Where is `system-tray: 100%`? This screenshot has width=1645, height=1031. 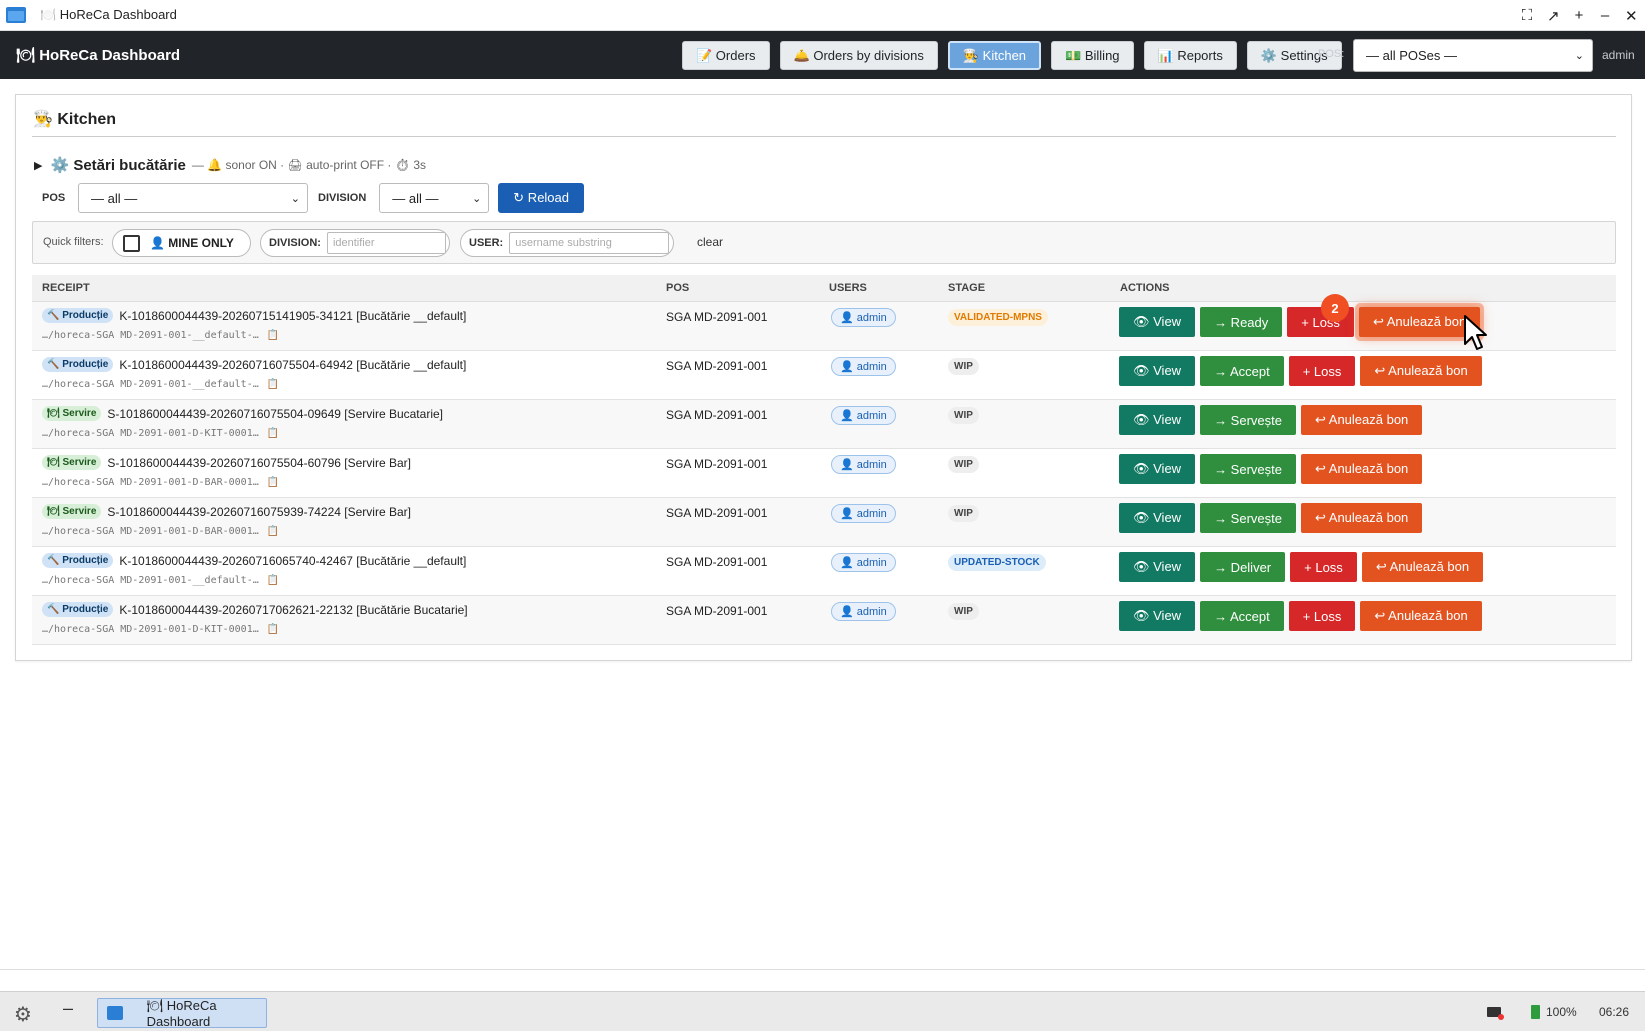
system-tray: 100% is located at coordinates (1532, 1012).